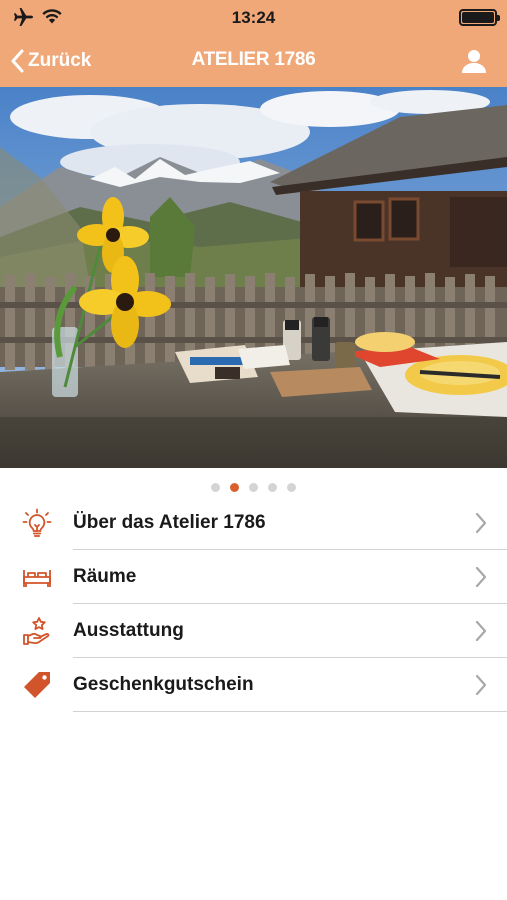 The height and width of the screenshot is (900, 507). Describe the element at coordinates (128, 630) in the screenshot. I see `menu-item-label: Ausstattung` at that location.